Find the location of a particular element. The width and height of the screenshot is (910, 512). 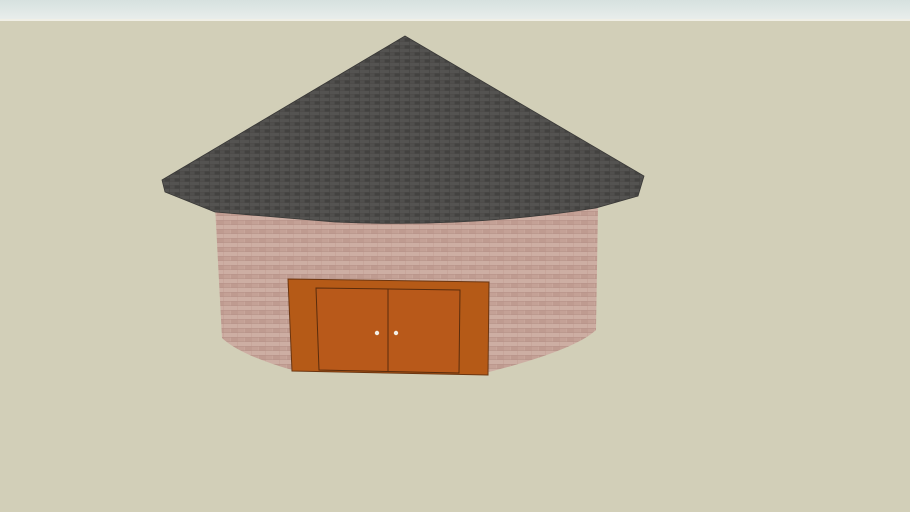

door-knob-left is located at coordinates (377, 333).